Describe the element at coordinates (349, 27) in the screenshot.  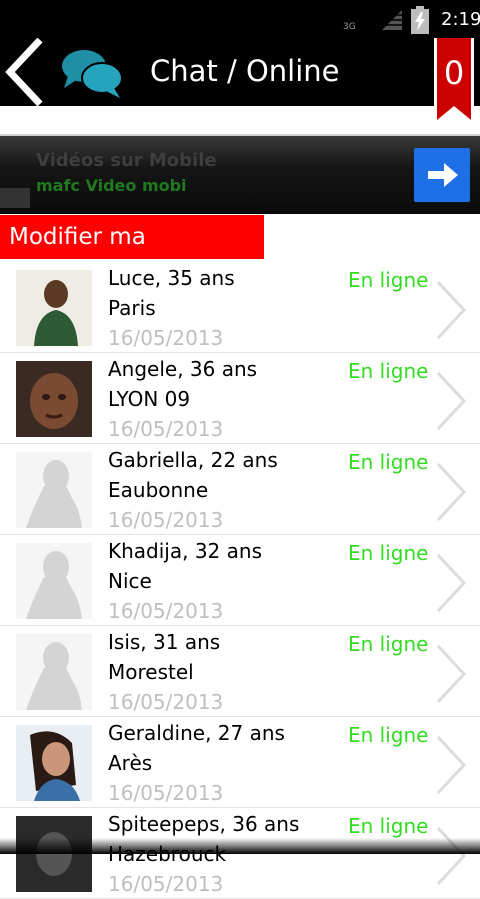
I see `network-type: 3G` at that location.